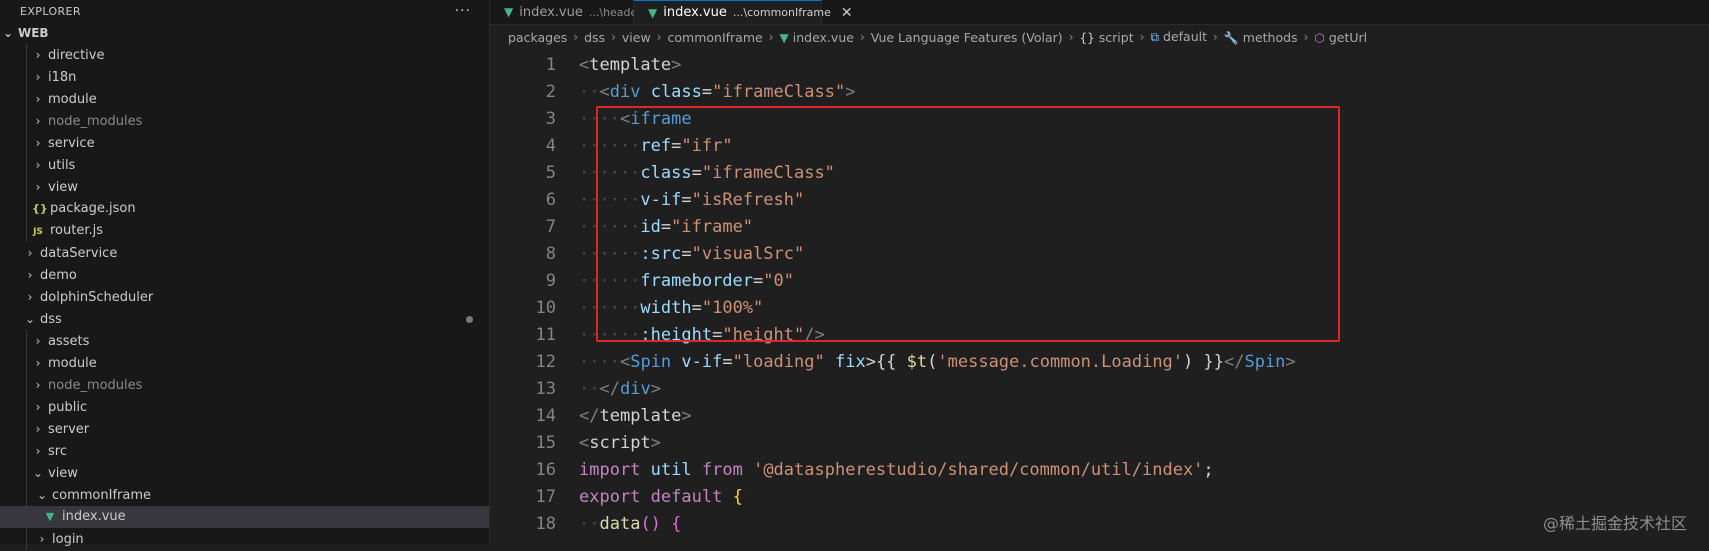 This screenshot has height=551, width=1709. What do you see at coordinates (653, 12) in the screenshot?
I see `vue-file-icon: ▼` at bounding box center [653, 12].